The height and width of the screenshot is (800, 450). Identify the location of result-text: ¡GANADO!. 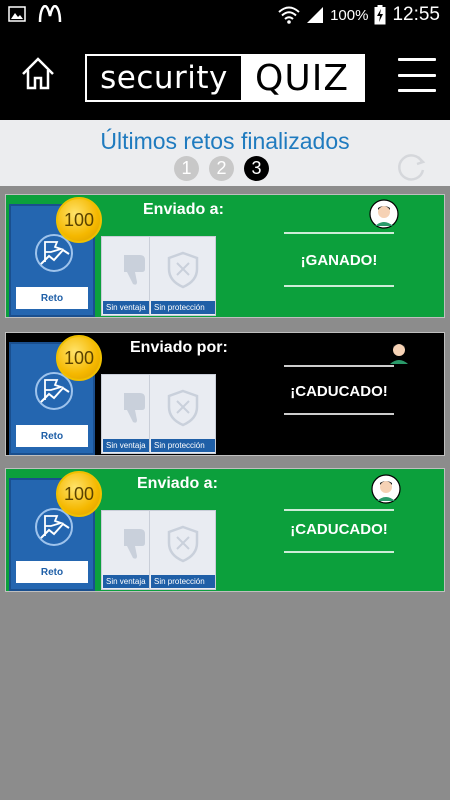
(339, 260).